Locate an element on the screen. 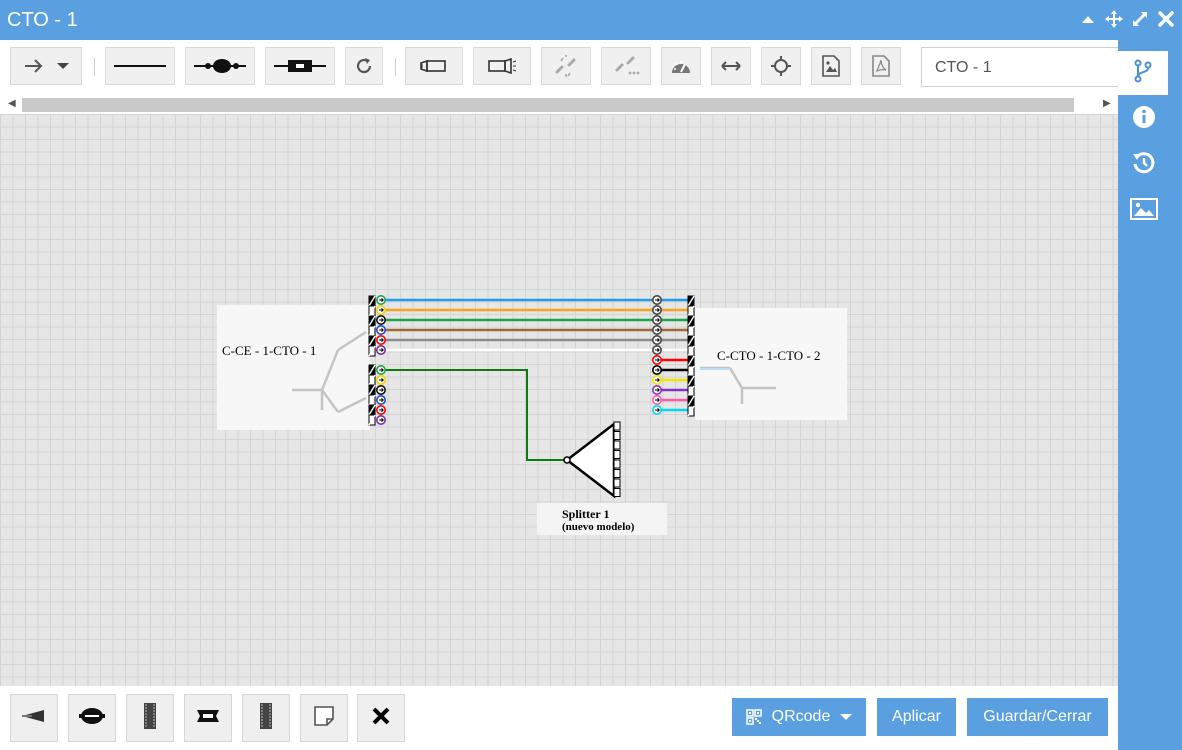  flashlight-icon is located at coordinates (434, 66).